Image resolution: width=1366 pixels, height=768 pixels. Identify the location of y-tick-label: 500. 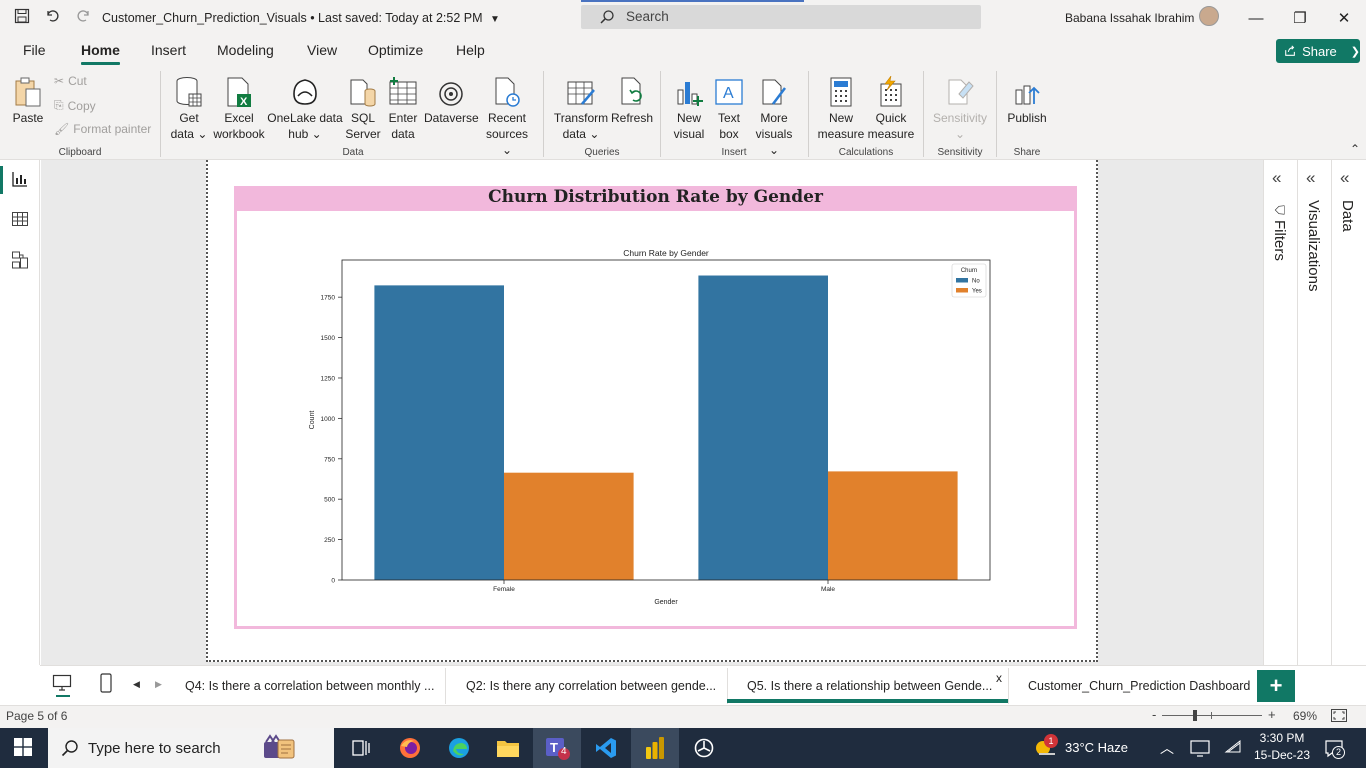
(329, 500).